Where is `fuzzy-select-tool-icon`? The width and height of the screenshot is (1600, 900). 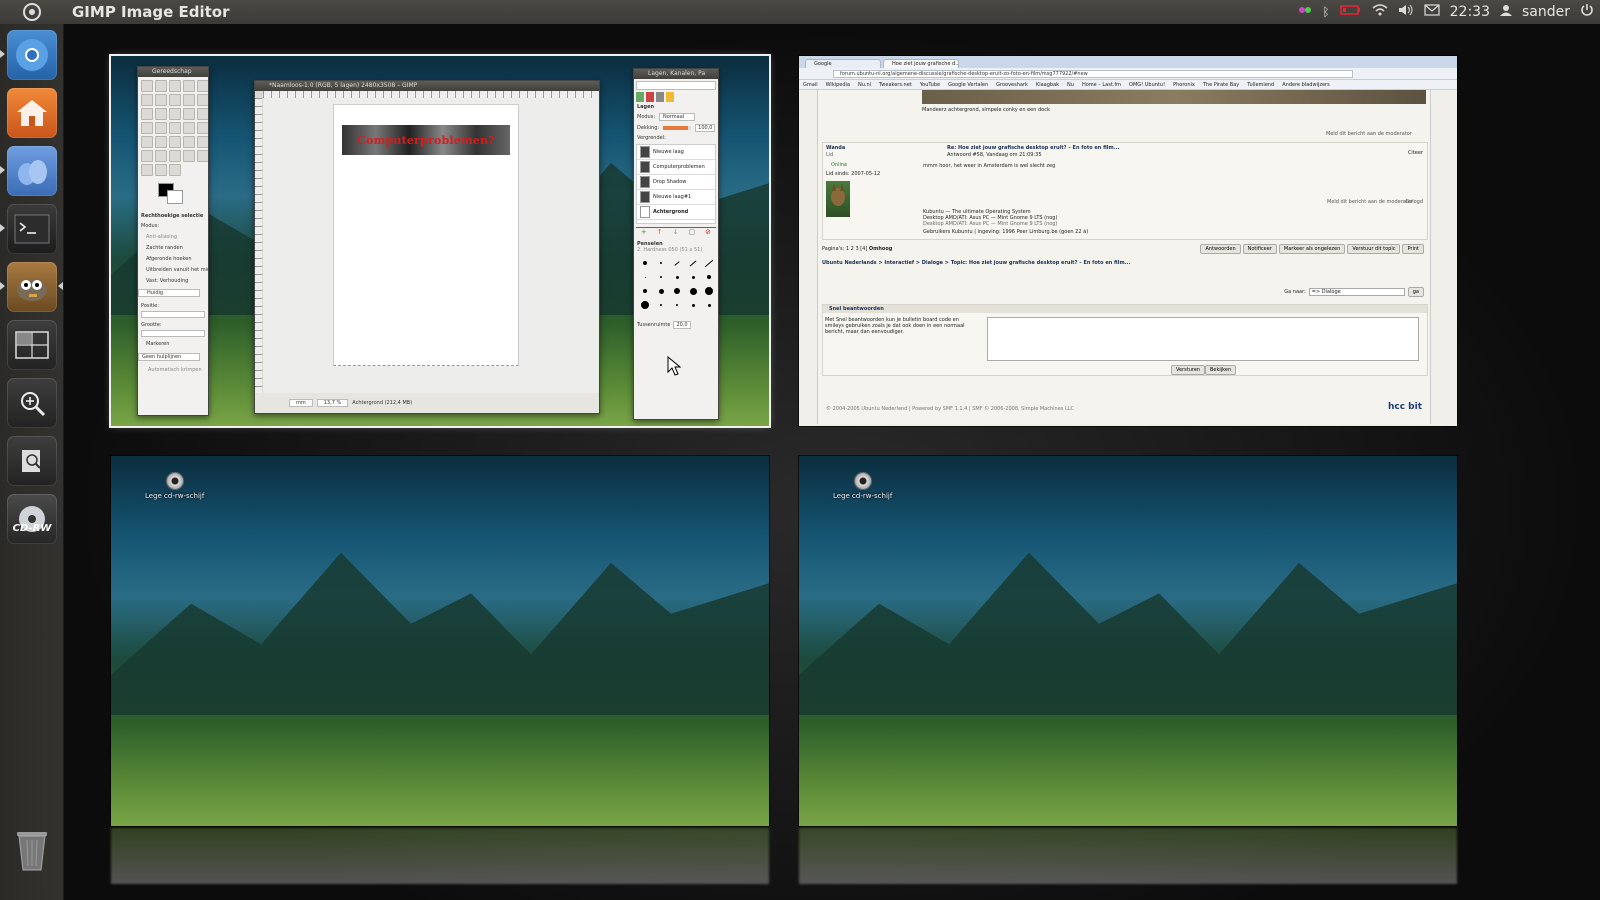 fuzzy-select-tool-icon is located at coordinates (189, 86).